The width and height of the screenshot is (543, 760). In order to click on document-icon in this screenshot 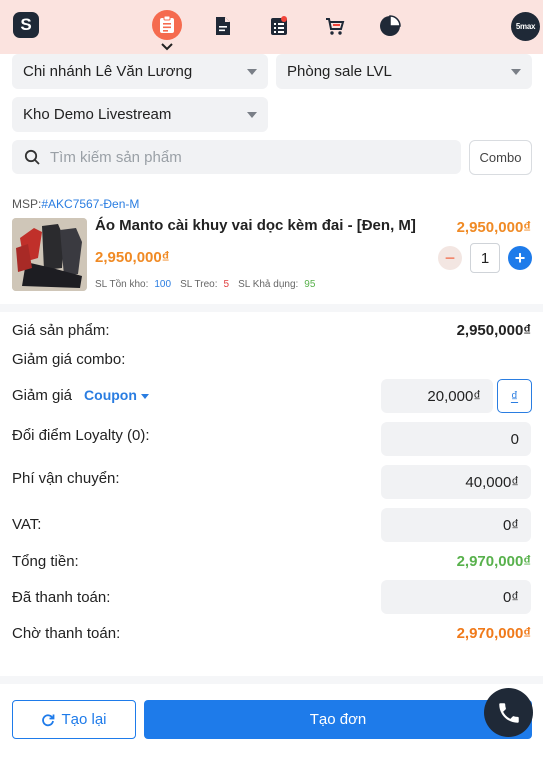, I will do `click(223, 26)`.